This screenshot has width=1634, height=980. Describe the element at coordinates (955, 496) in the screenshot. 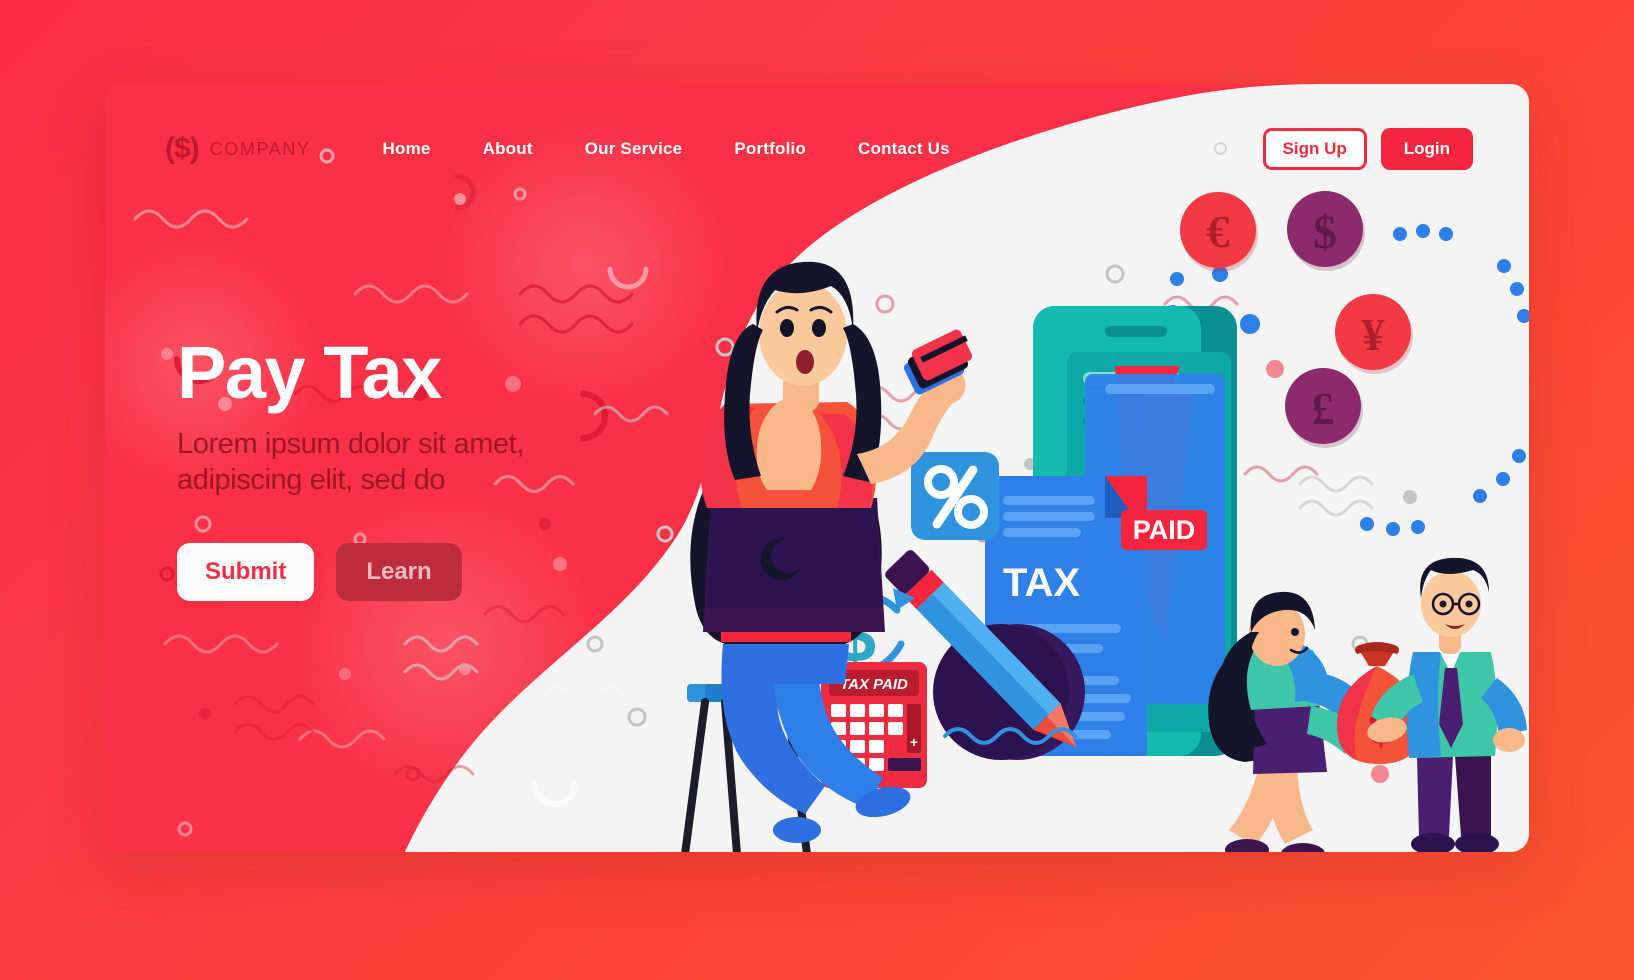

I see `percent-badge` at that location.